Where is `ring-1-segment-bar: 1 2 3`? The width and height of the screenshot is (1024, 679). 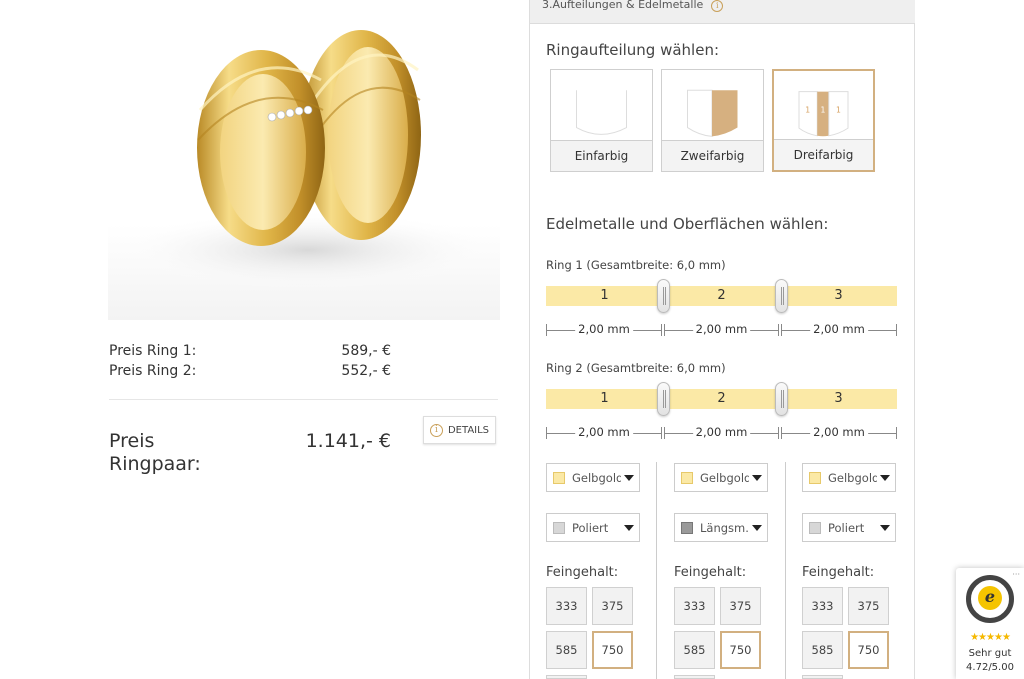
ring-1-segment-bar: 1 2 3 is located at coordinates (721, 296).